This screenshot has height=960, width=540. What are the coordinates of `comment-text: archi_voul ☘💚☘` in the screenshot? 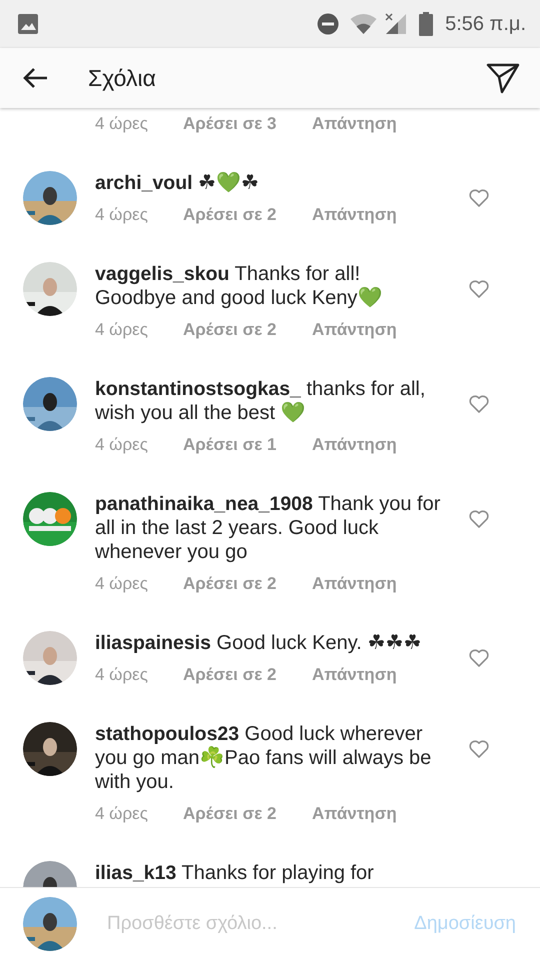 It's located at (177, 183).